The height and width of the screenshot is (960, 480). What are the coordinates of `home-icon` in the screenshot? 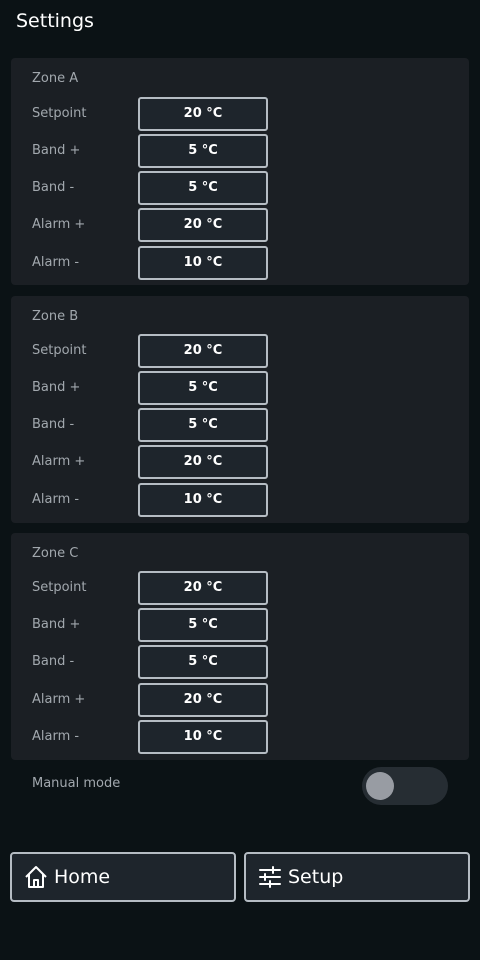 It's located at (36, 877).